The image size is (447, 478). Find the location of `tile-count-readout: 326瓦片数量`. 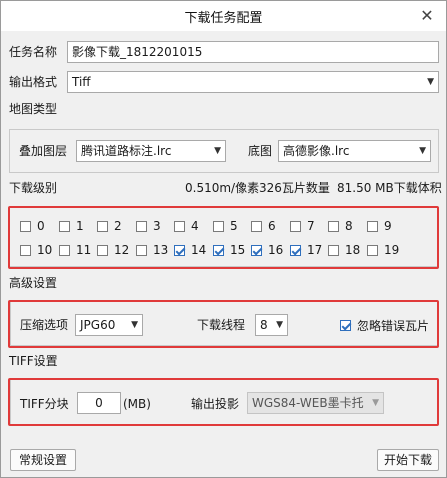

tile-count-readout: 326瓦片数量 is located at coordinates (294, 188).